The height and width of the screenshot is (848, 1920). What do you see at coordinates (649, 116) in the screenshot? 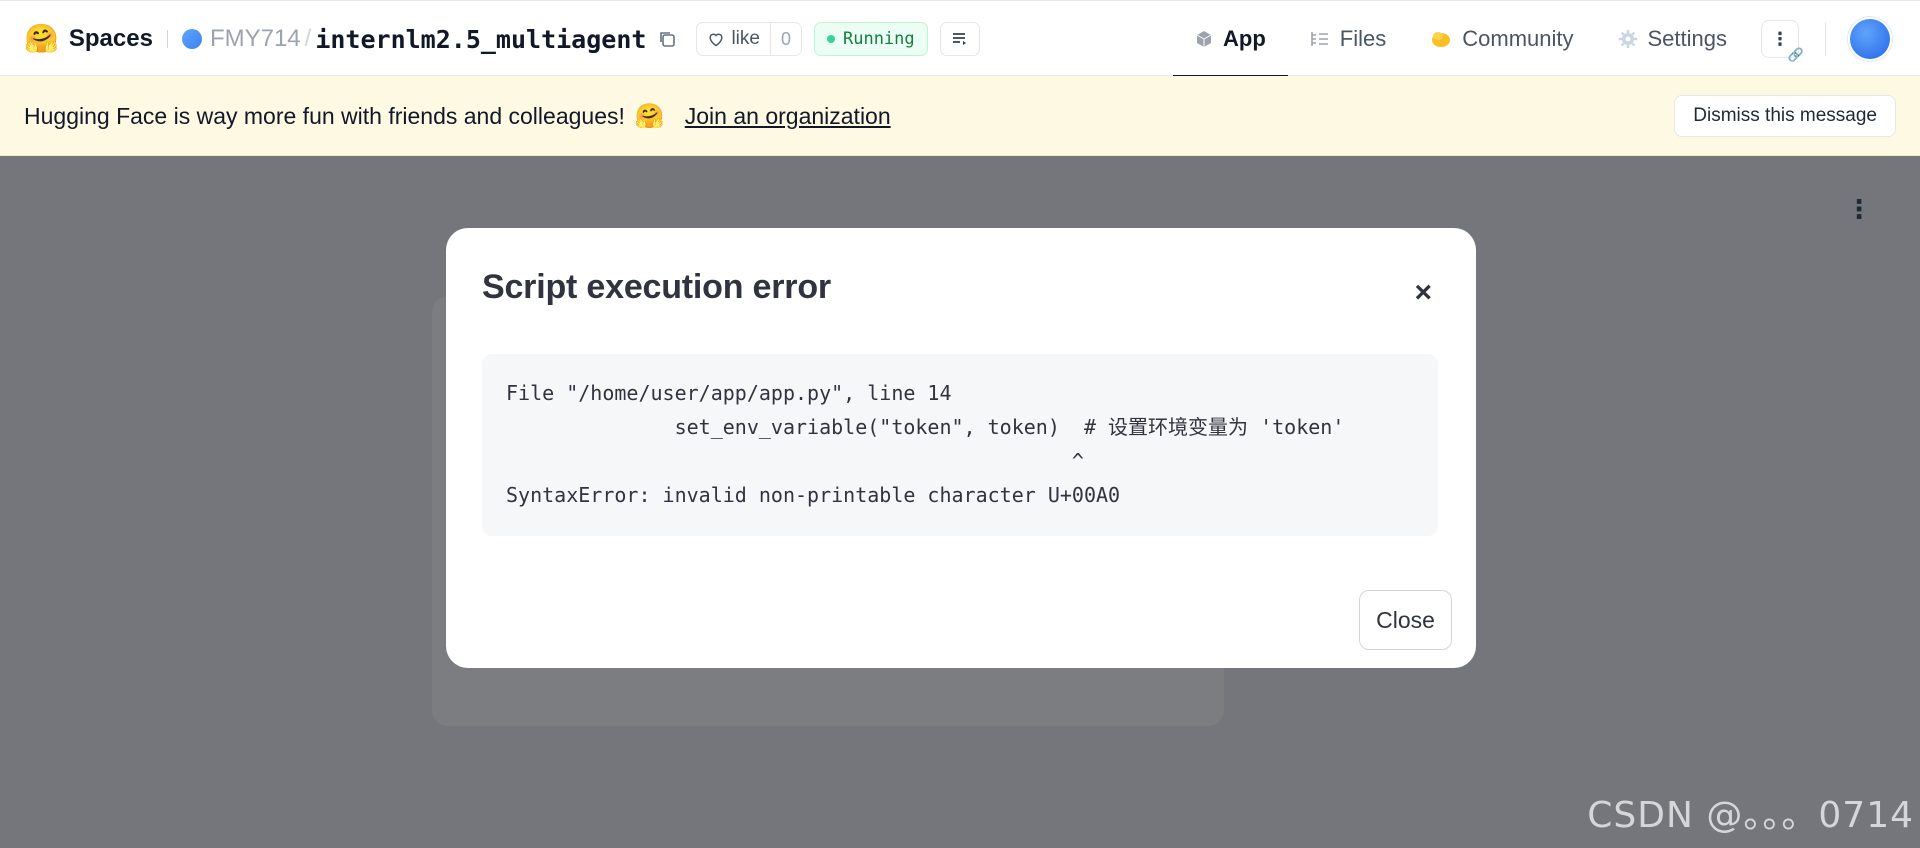
I see `hugging-emoji-icon: 🤗` at bounding box center [649, 116].